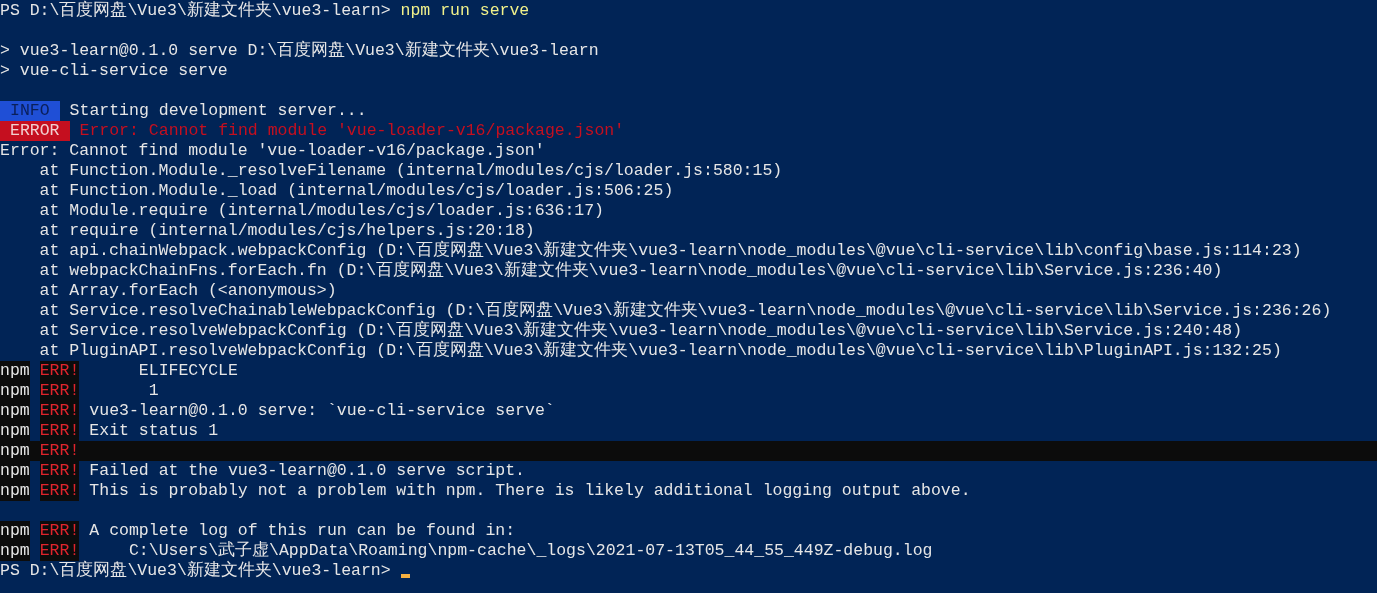 The width and height of the screenshot is (1377, 593). Describe the element at coordinates (114, 71) in the screenshot. I see `output-line: > vue-cli-service serve` at that location.